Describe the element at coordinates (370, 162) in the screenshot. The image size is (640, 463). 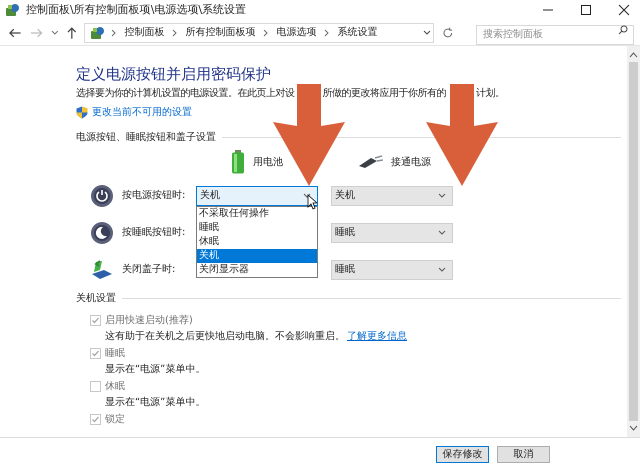
I see `plug-icon` at that location.